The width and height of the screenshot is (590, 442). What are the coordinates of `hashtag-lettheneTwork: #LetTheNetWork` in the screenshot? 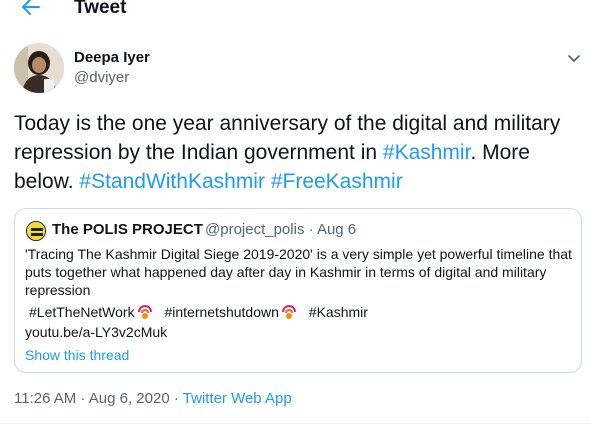 It's located at (82, 312).